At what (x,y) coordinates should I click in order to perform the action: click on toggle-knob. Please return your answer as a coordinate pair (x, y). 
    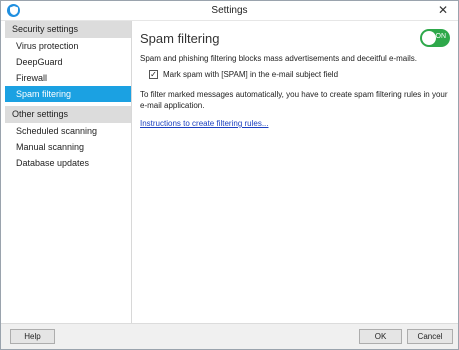
    Looking at the image, I should click on (429, 38).